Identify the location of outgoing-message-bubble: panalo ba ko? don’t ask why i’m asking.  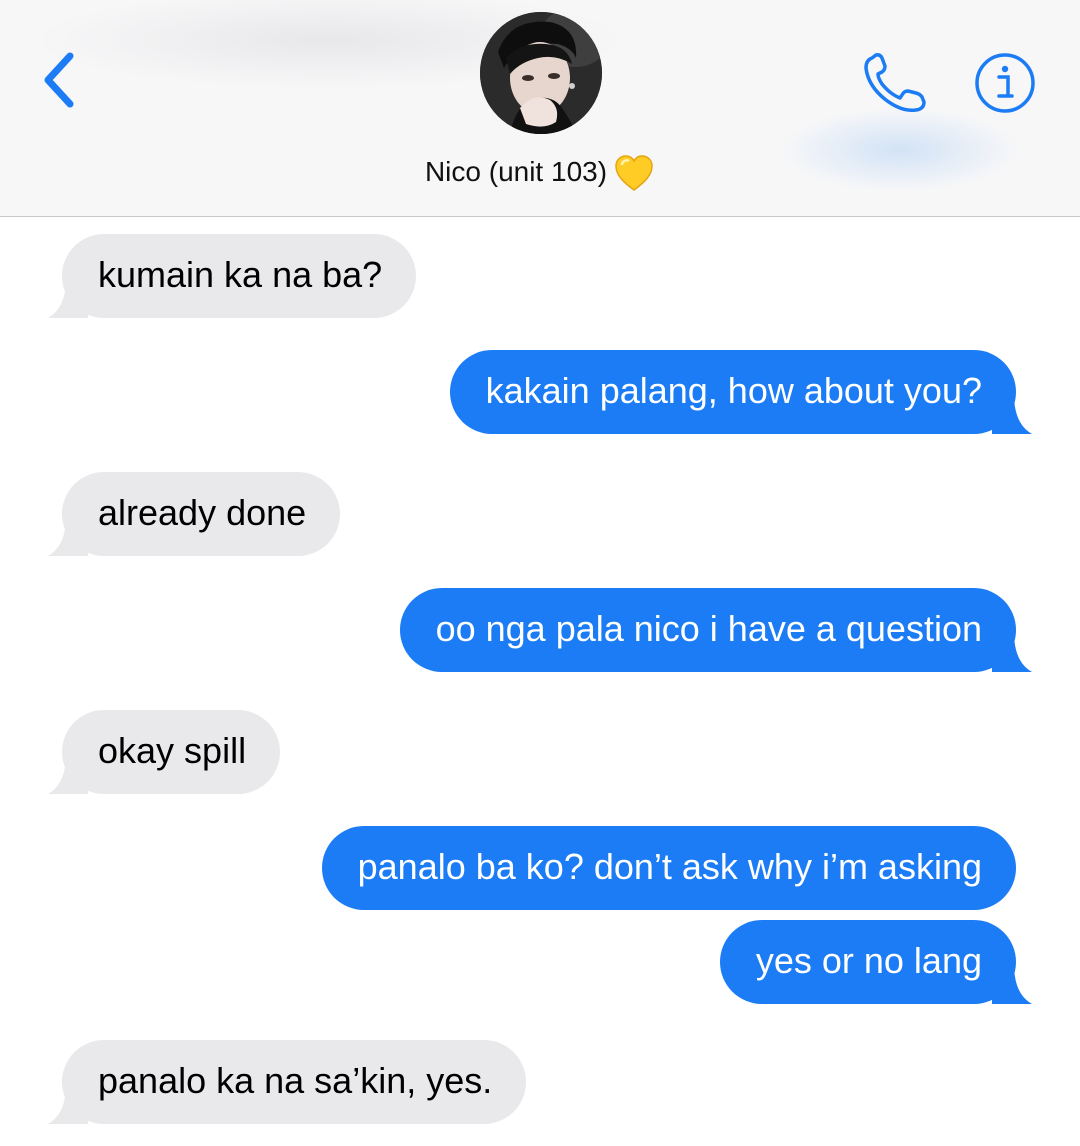
(668, 868).